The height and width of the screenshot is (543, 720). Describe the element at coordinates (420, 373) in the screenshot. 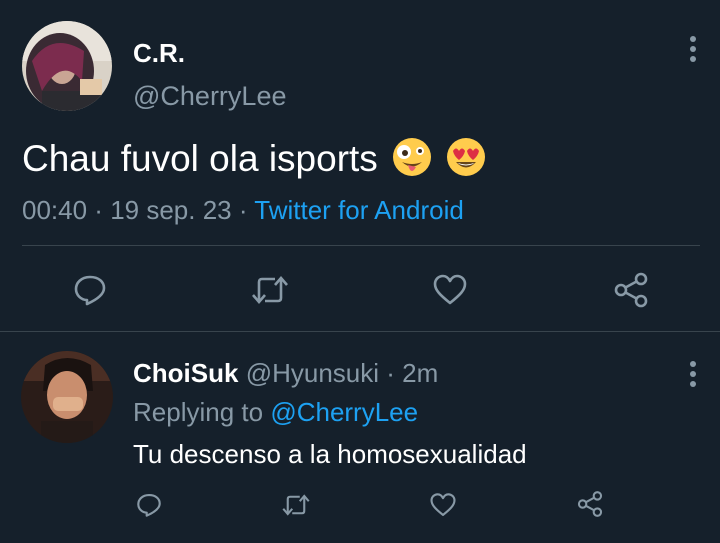

I see `reply-tweet-age: 2m` at that location.